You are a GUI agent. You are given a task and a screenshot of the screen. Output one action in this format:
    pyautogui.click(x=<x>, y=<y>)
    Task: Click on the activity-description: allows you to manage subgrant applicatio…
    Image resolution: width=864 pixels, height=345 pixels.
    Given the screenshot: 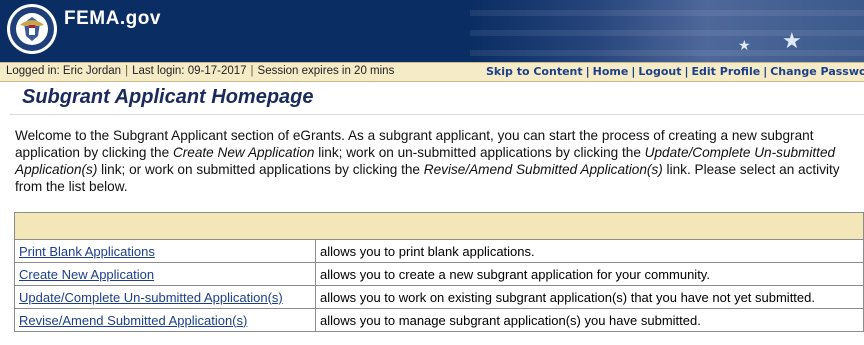 What is the action you would take?
    pyautogui.click(x=589, y=320)
    